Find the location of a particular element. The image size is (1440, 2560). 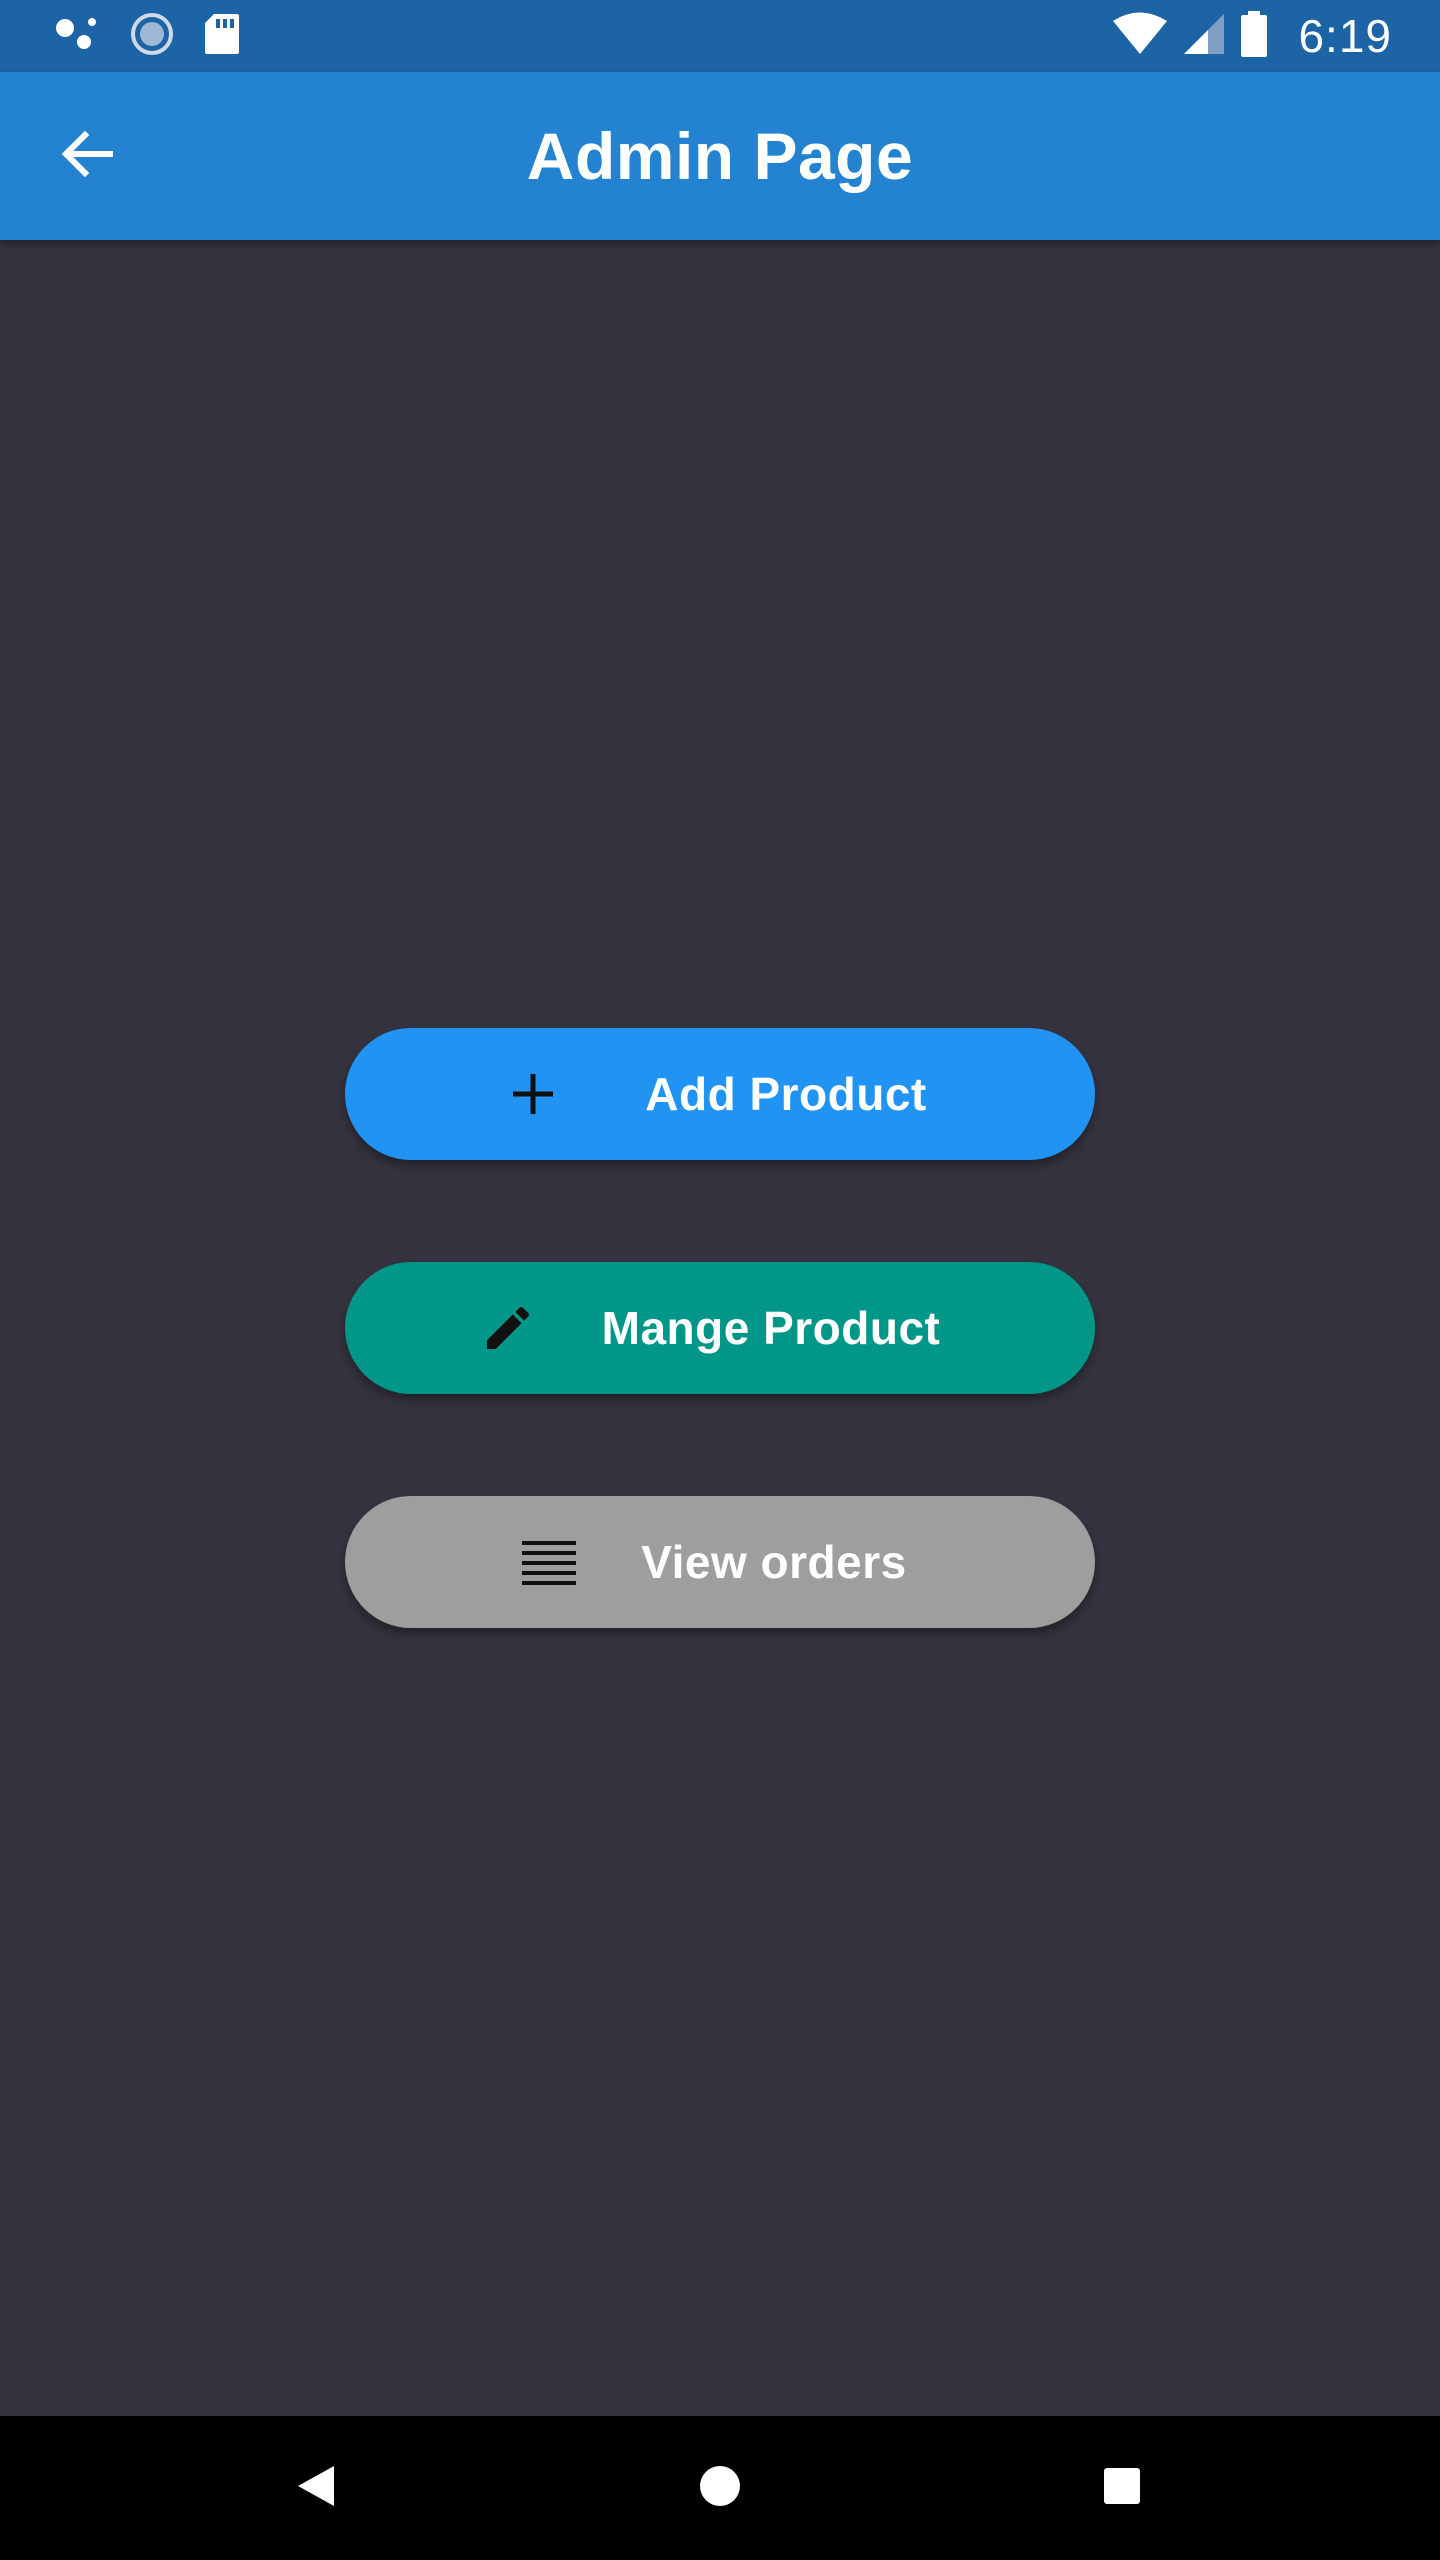

battery-icon is located at coordinates (1254, 36).